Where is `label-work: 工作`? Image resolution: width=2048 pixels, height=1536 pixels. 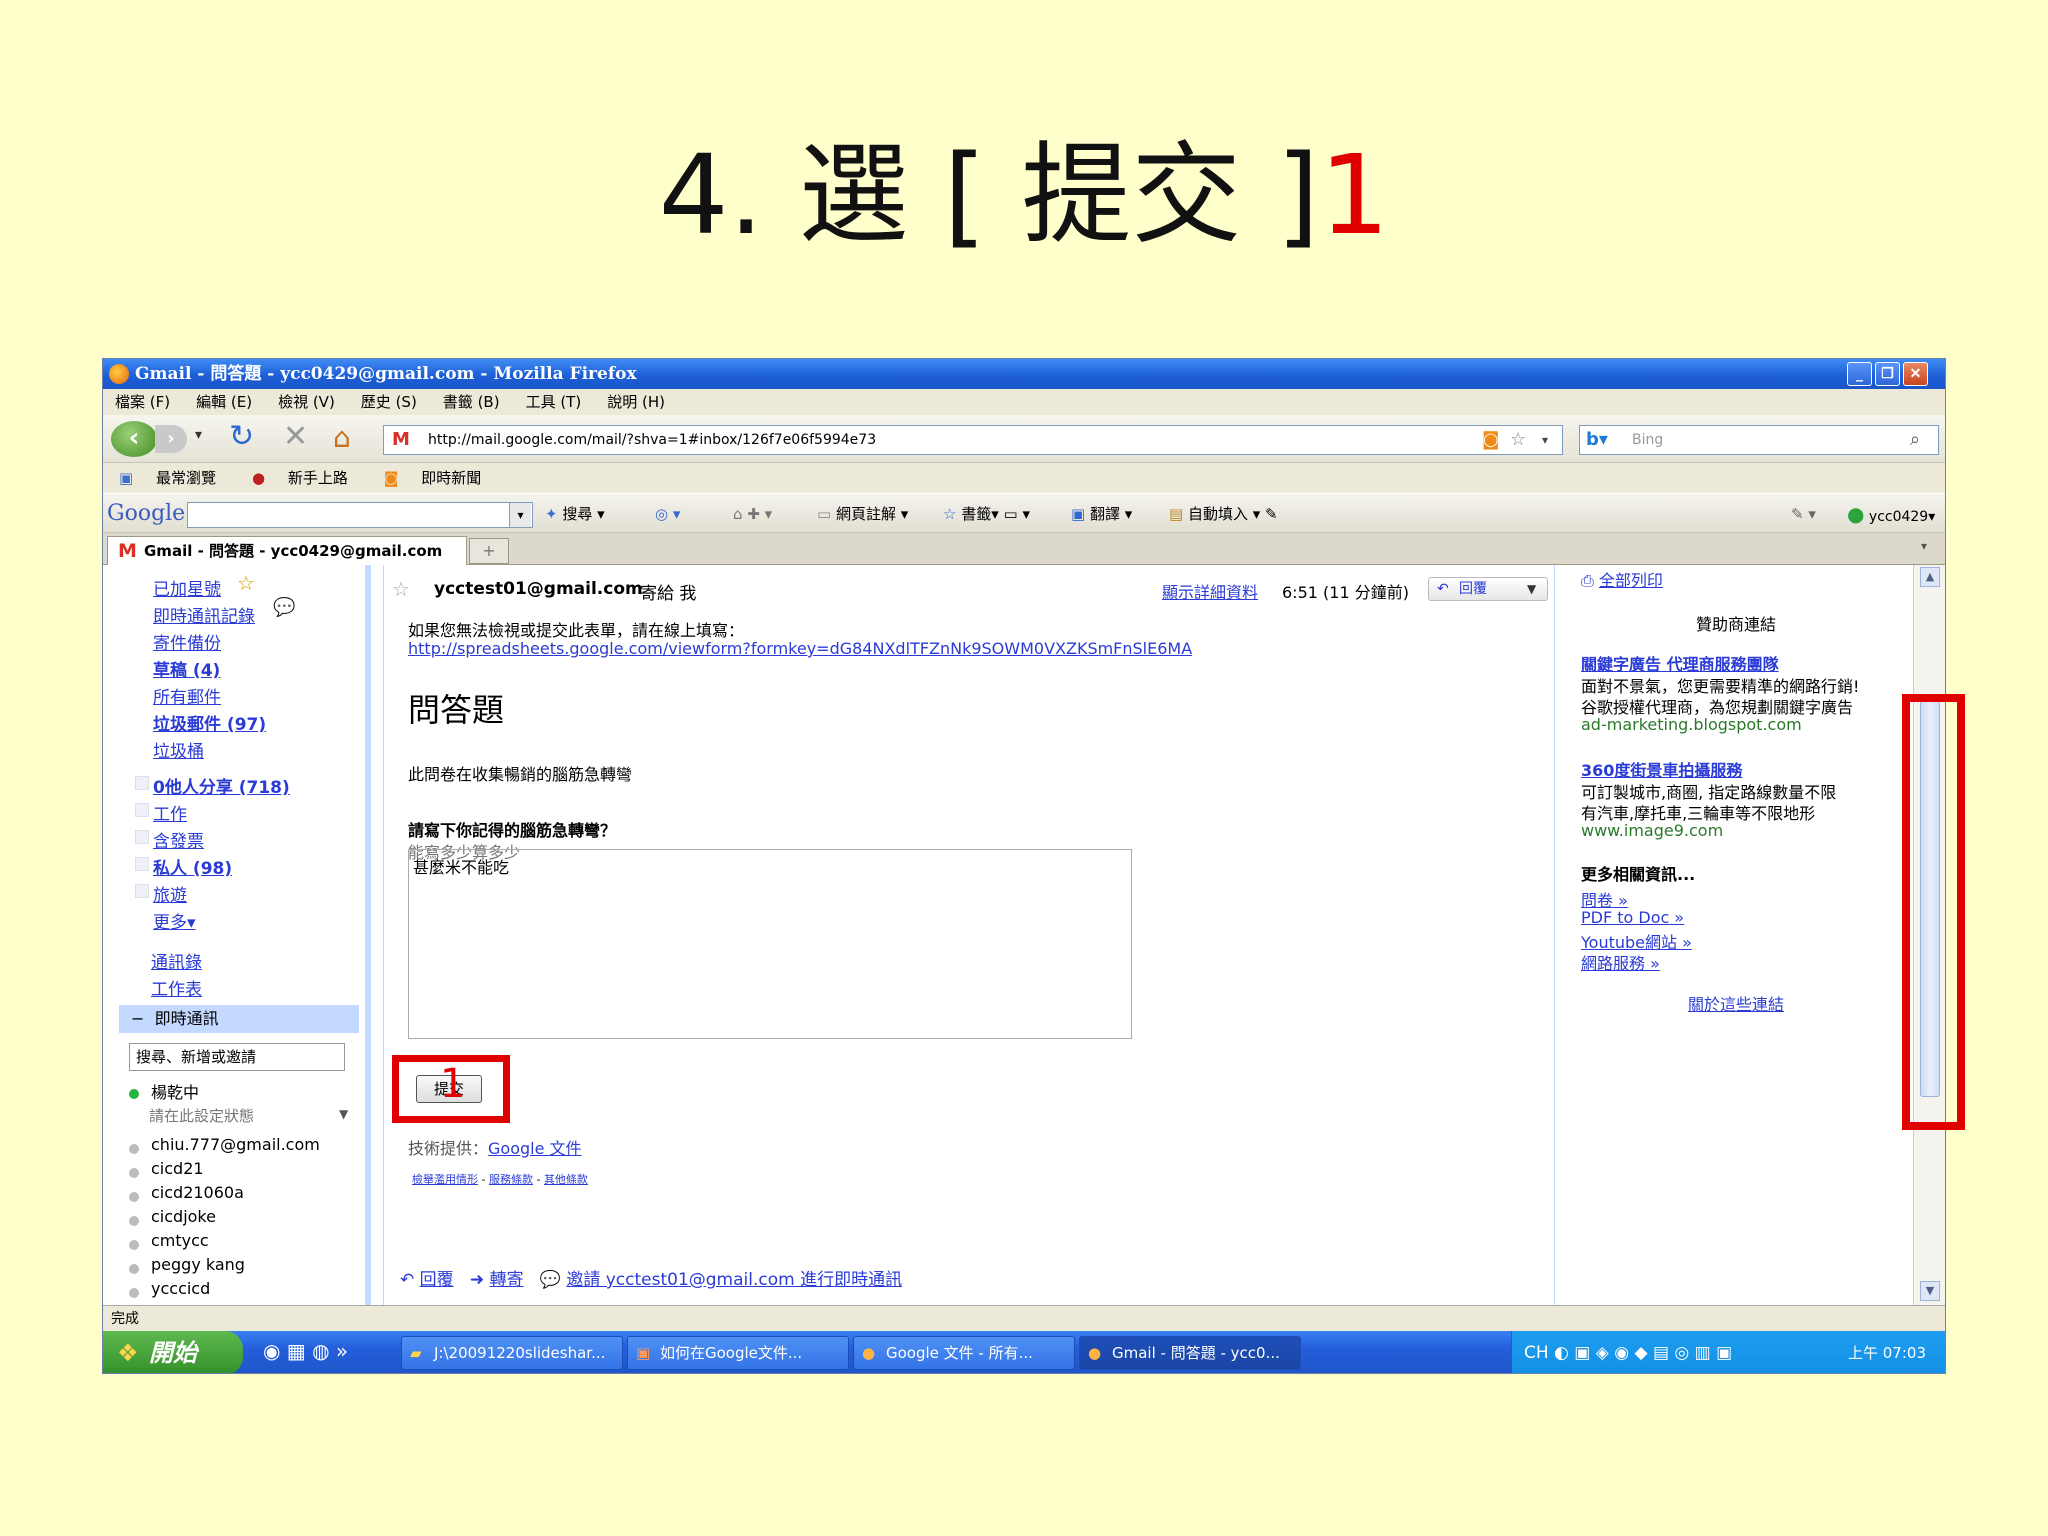
label-work: 工作 is located at coordinates (170, 812).